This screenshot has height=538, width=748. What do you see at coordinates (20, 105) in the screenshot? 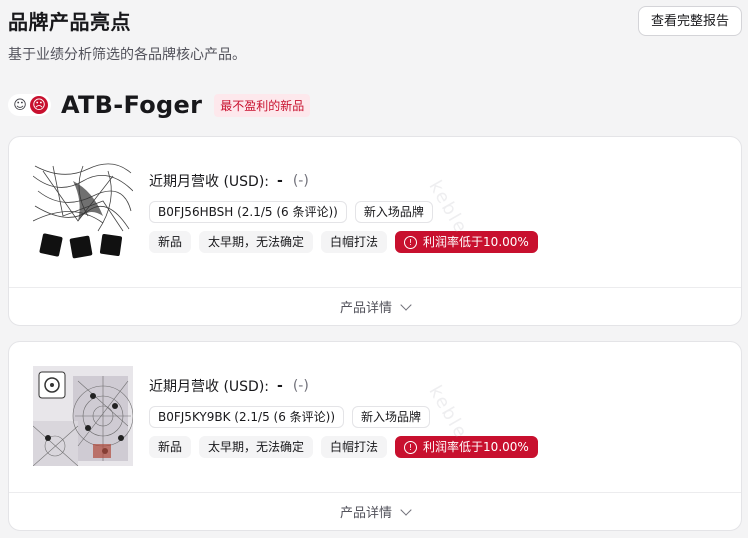
I see `neutral-face-icon: ☺` at bounding box center [20, 105].